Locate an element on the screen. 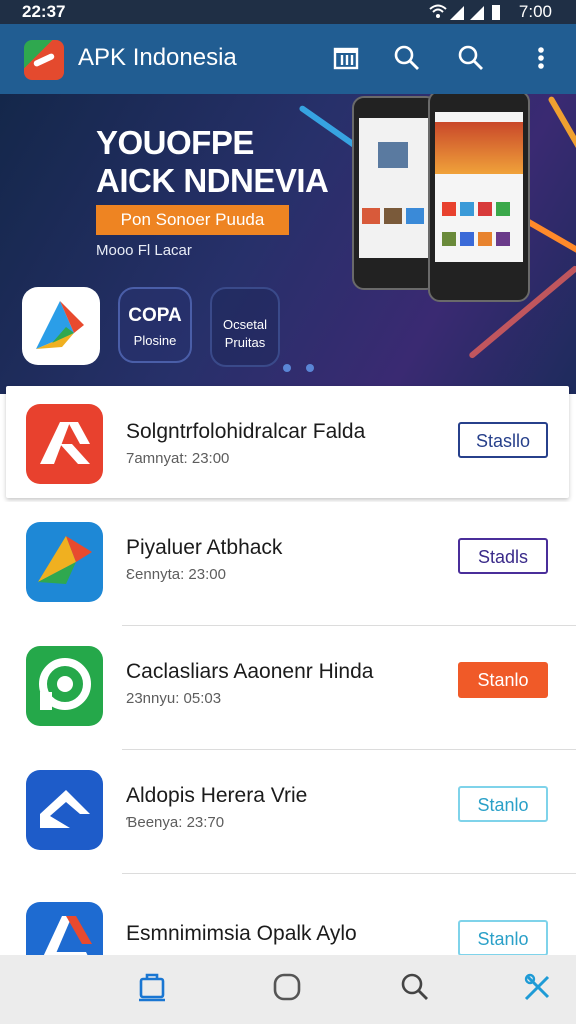 The width and height of the screenshot is (576, 1024). tools-icon is located at coordinates (537, 987).